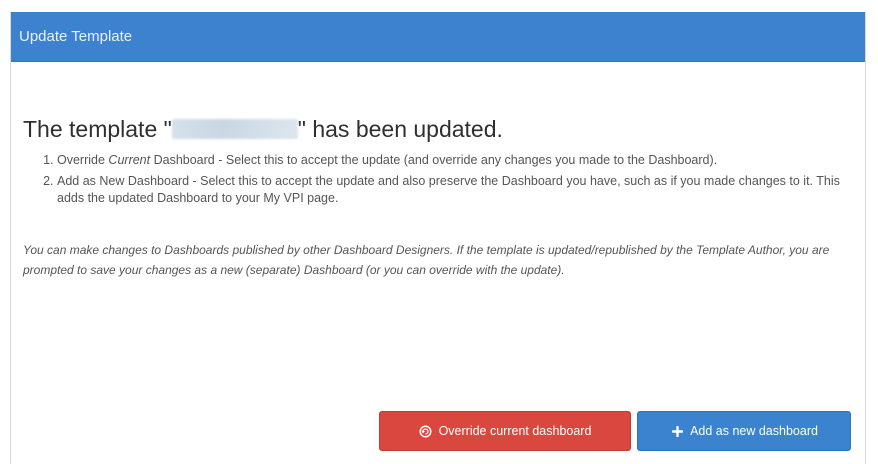 This screenshot has width=878, height=464. I want to click on override-icon, so click(426, 431).